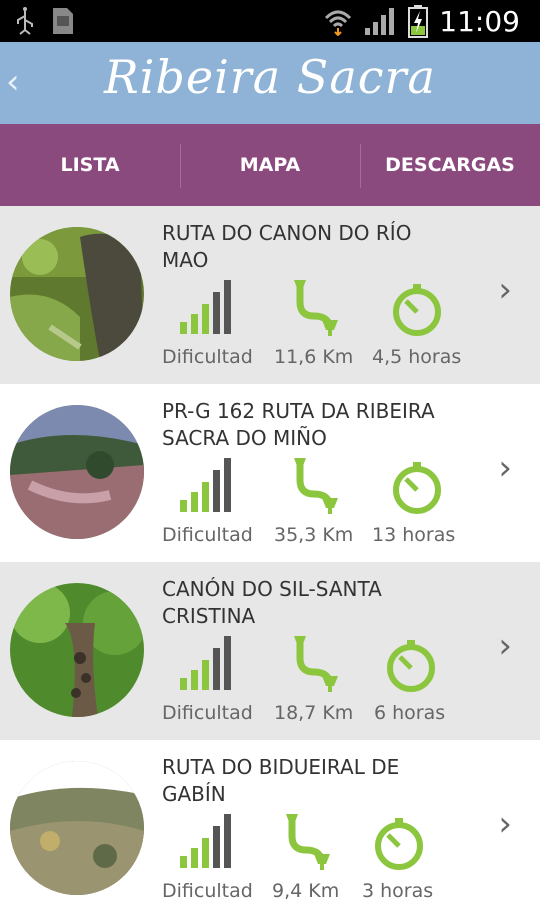 This screenshot has width=540, height=918. What do you see at coordinates (314, 535) in the screenshot?
I see `distance-value: 35,3 Km` at bounding box center [314, 535].